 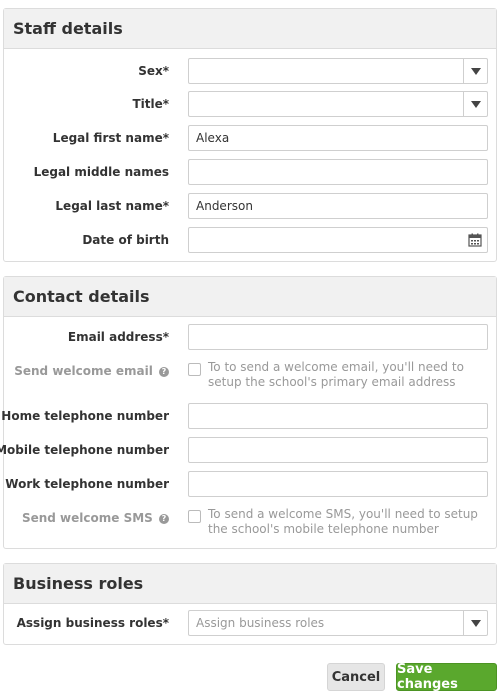 I want to click on email-label: Email address*, so click(x=118, y=337).